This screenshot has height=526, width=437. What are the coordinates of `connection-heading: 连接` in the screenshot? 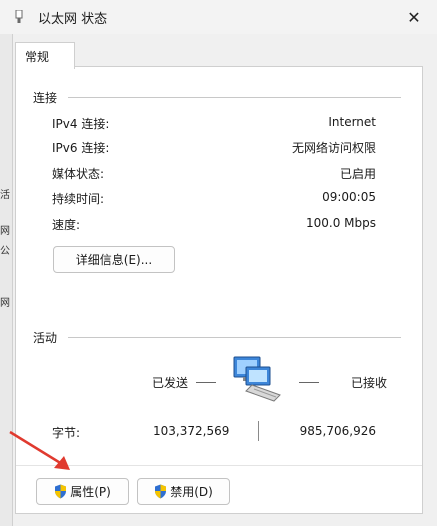 It's located at (45, 98).